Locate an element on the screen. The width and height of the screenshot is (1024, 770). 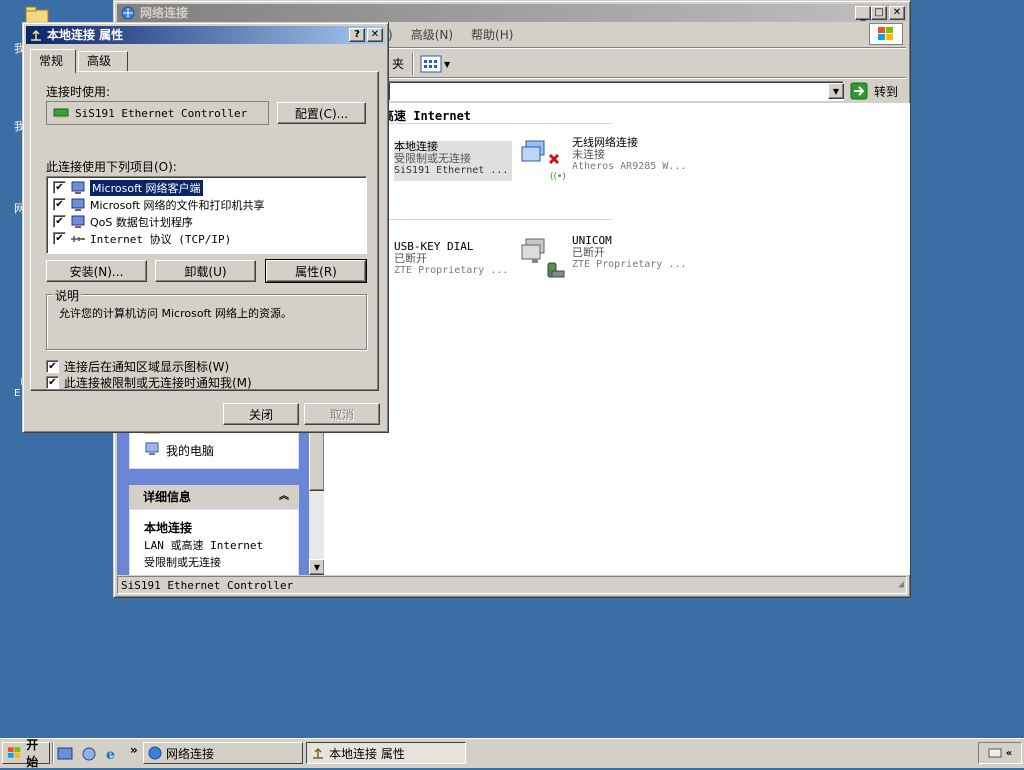
network-quicklaunch-icon is located at coordinates (89, 754).